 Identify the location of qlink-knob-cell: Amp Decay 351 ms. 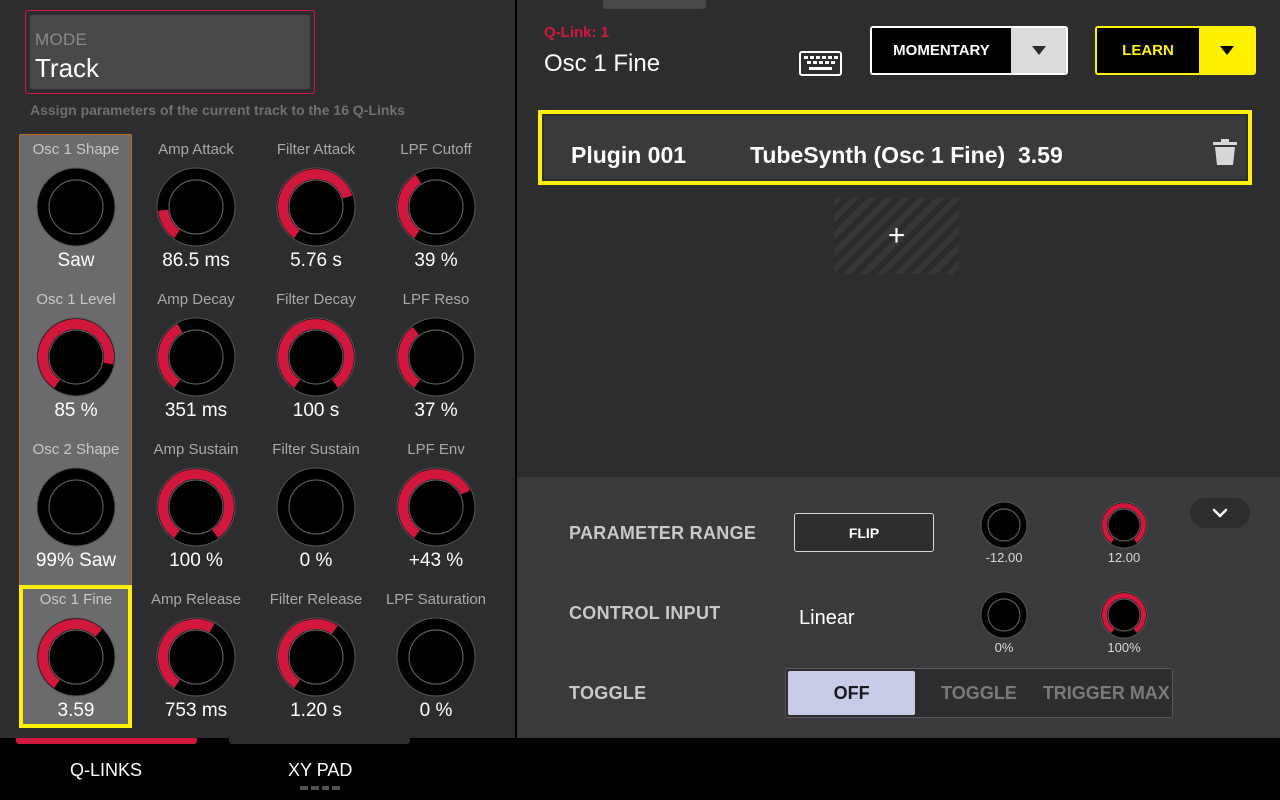
(196, 361).